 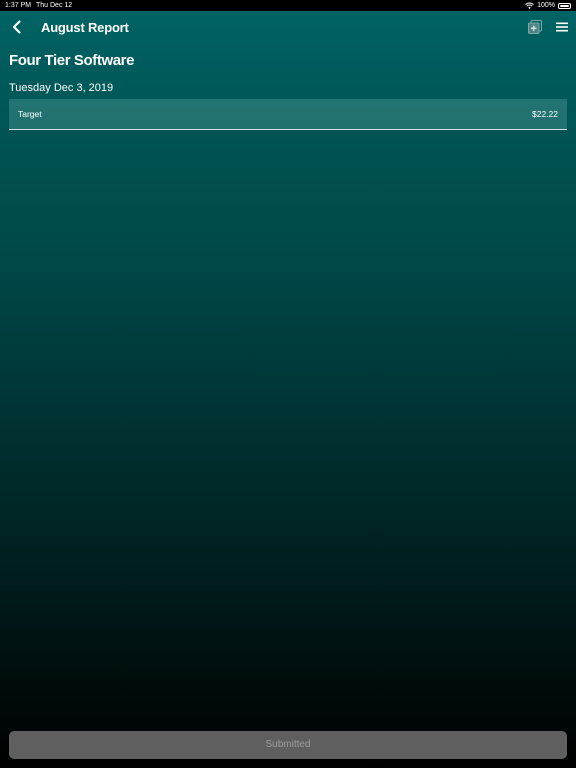 What do you see at coordinates (54, 5) in the screenshot?
I see `status-date: Thu Dec 12` at bounding box center [54, 5].